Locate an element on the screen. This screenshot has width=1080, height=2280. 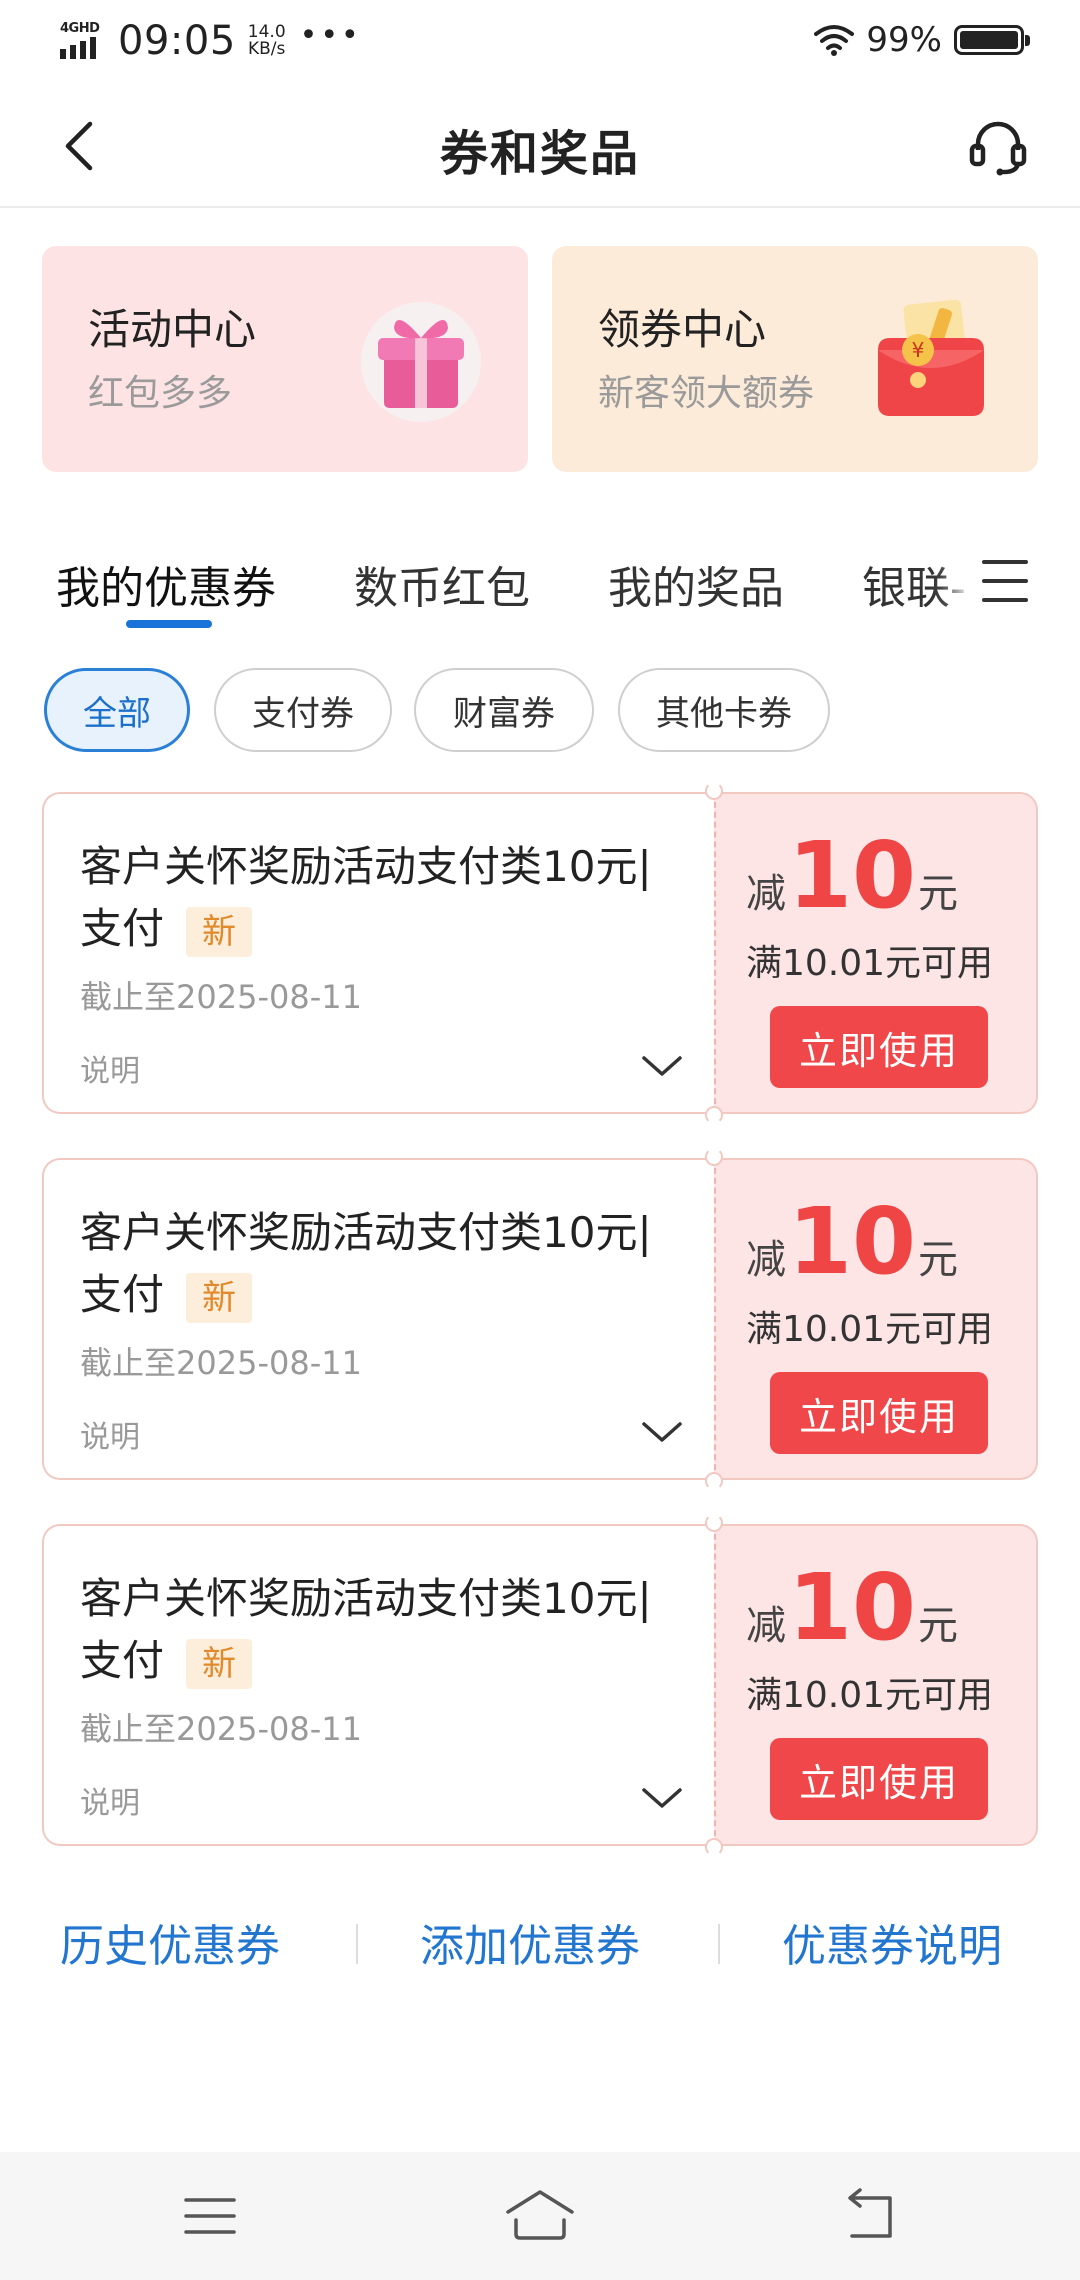
tab-my-prizes: 我的奖品 is located at coordinates (696, 584).